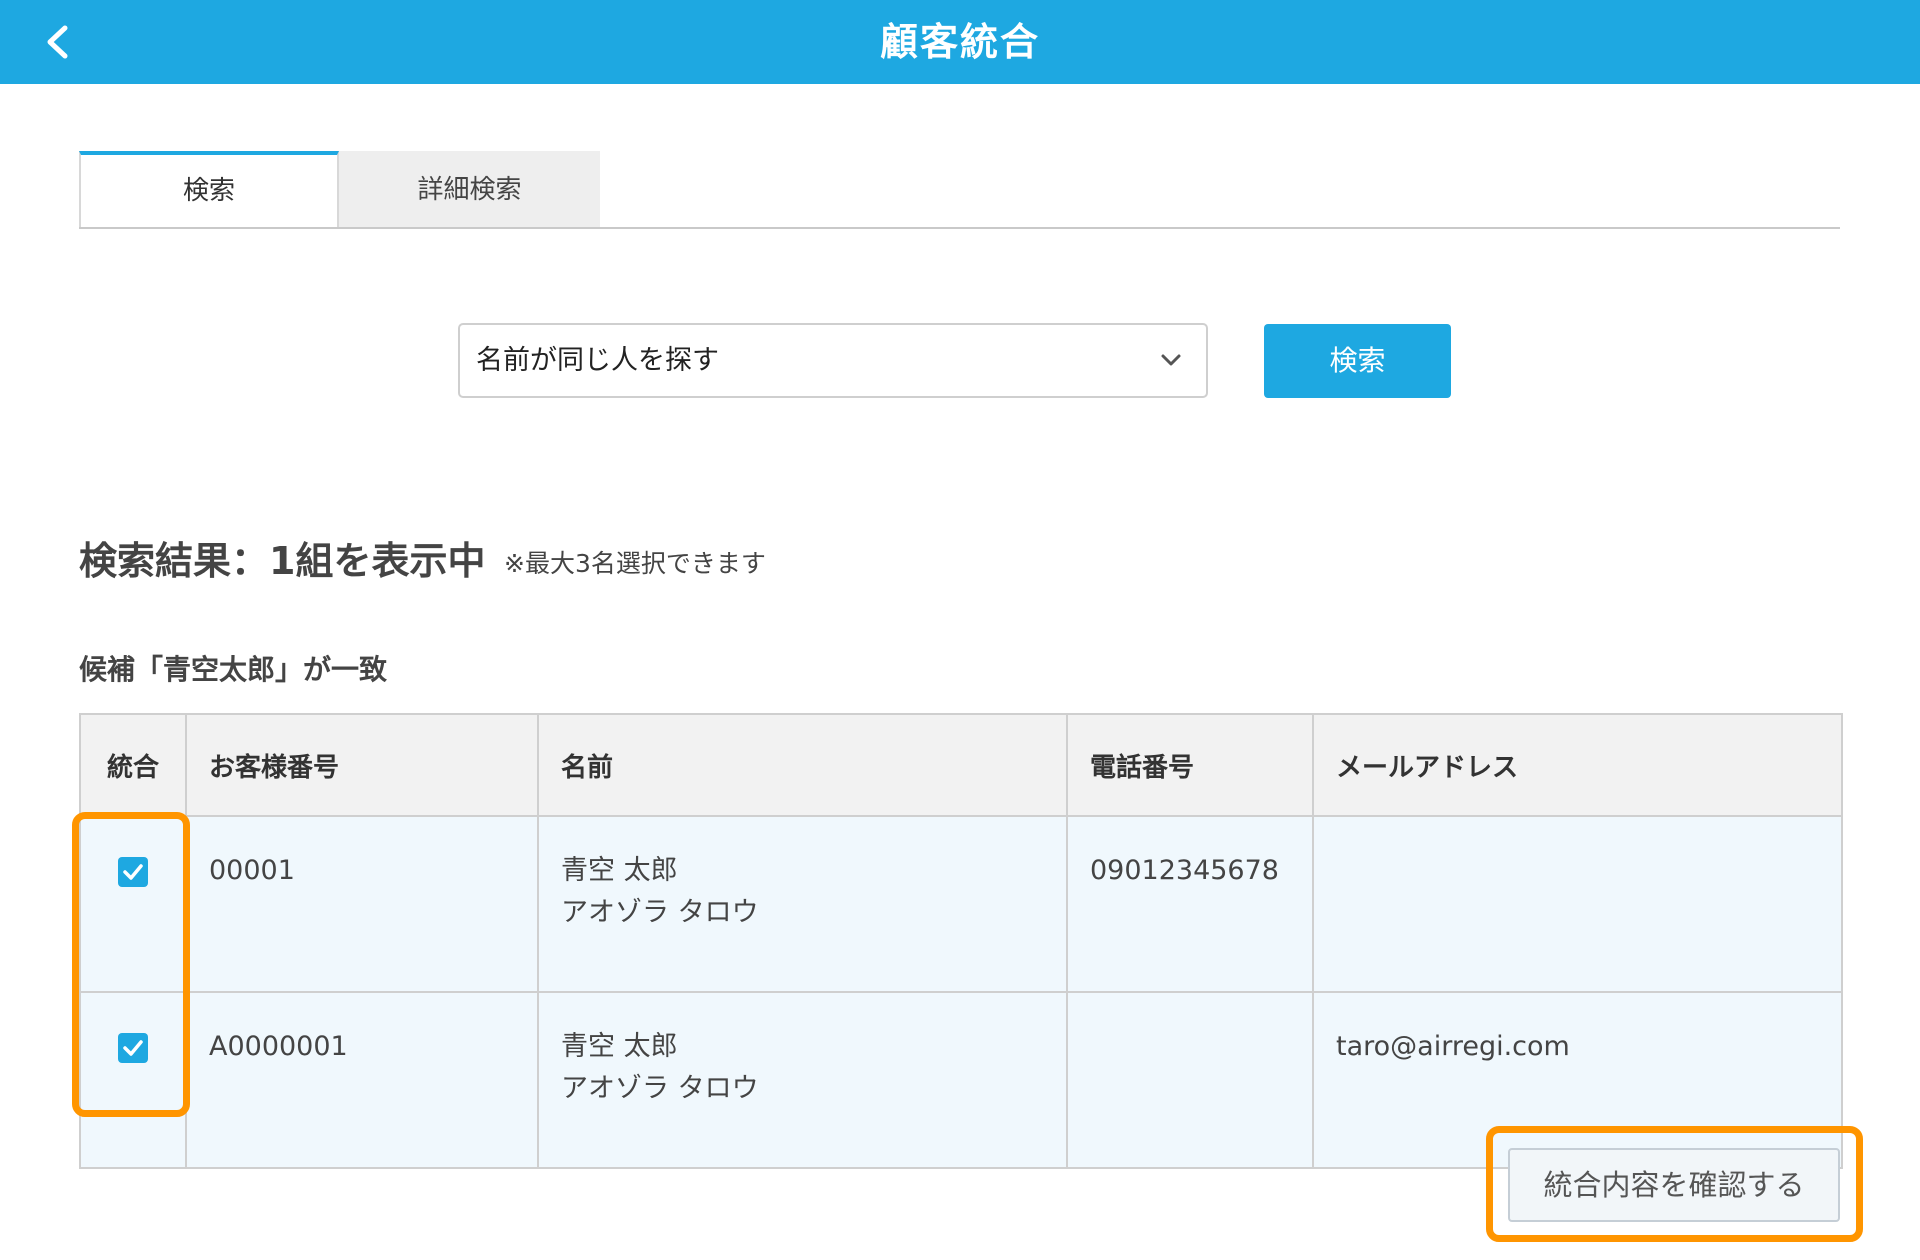  What do you see at coordinates (362, 1080) in the screenshot?
I see `customer-no-cell: A0000001` at bounding box center [362, 1080].